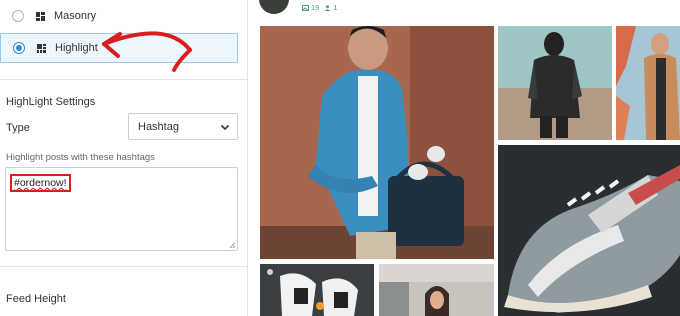  Describe the element at coordinates (232, 245) in the screenshot. I see `resize-handle-icon` at that location.